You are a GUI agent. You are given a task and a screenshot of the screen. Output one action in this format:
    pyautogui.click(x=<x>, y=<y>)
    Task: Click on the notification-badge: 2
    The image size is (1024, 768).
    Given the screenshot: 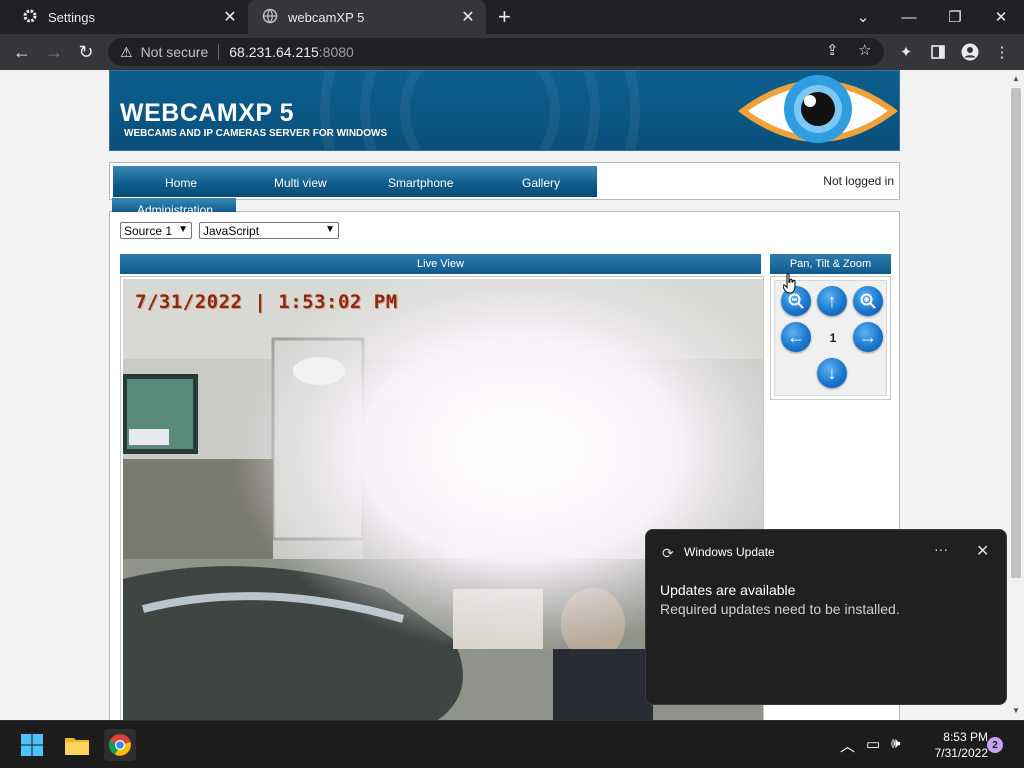 What is the action you would take?
    pyautogui.click(x=995, y=745)
    